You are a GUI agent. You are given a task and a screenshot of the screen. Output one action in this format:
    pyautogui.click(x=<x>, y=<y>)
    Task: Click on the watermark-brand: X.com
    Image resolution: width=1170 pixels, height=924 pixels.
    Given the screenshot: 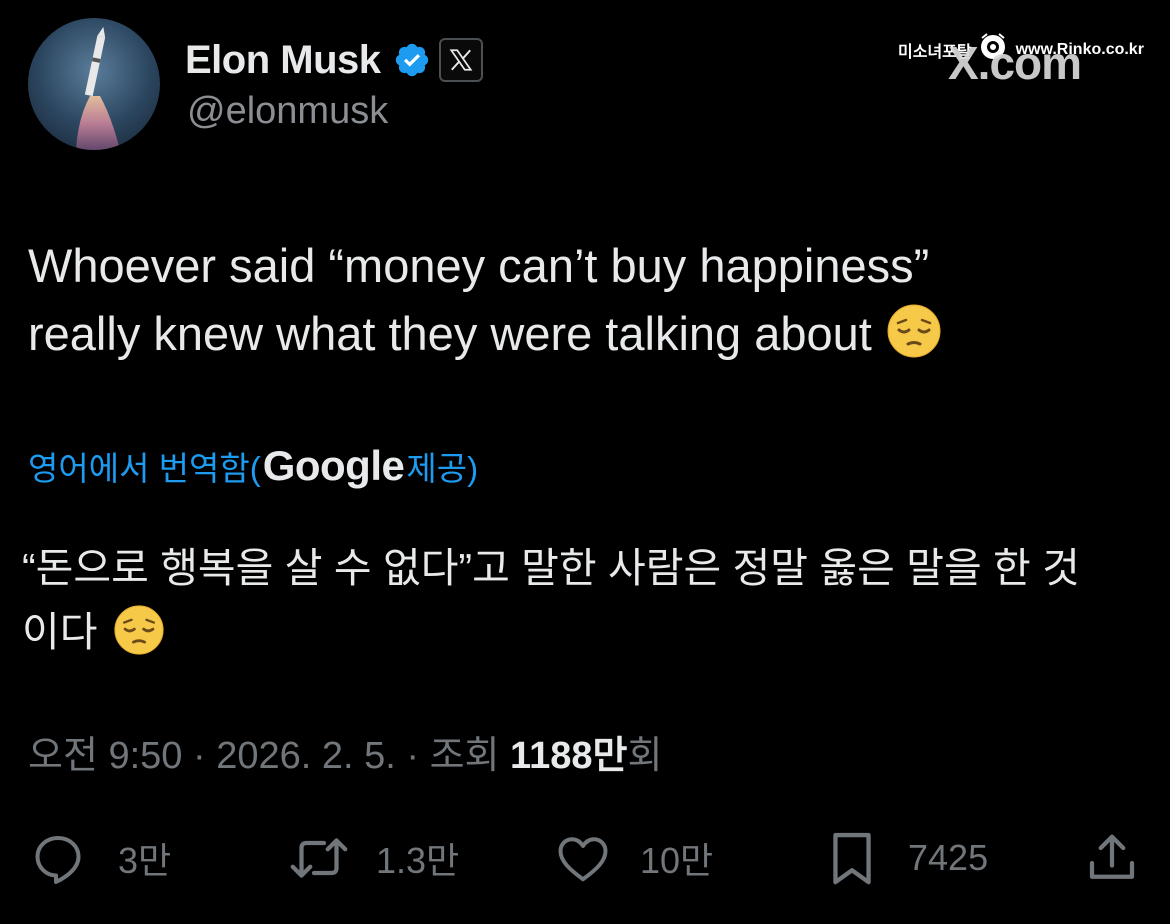 What is the action you would take?
    pyautogui.click(x=1015, y=63)
    